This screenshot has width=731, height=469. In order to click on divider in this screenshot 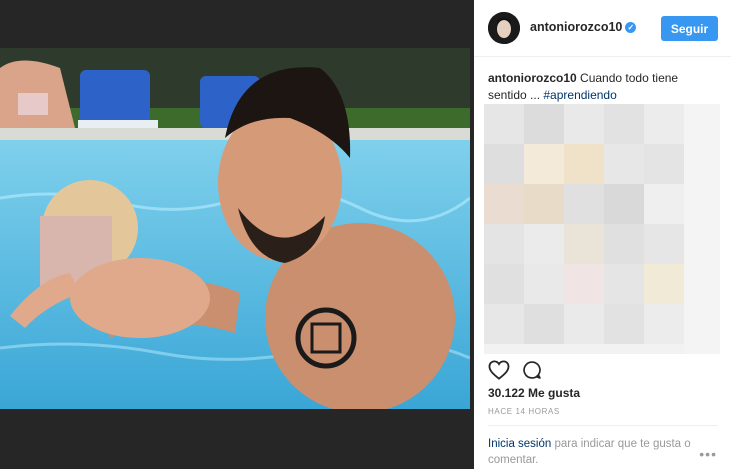, I will do `click(603, 425)`.